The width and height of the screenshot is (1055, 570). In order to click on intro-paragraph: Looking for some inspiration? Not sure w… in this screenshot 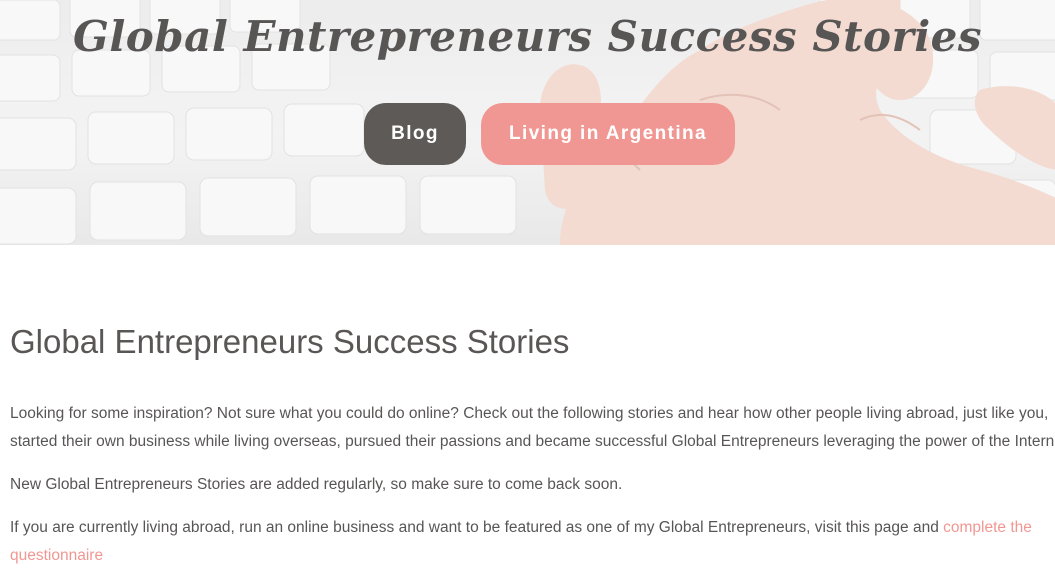, I will do `click(532, 428)`.